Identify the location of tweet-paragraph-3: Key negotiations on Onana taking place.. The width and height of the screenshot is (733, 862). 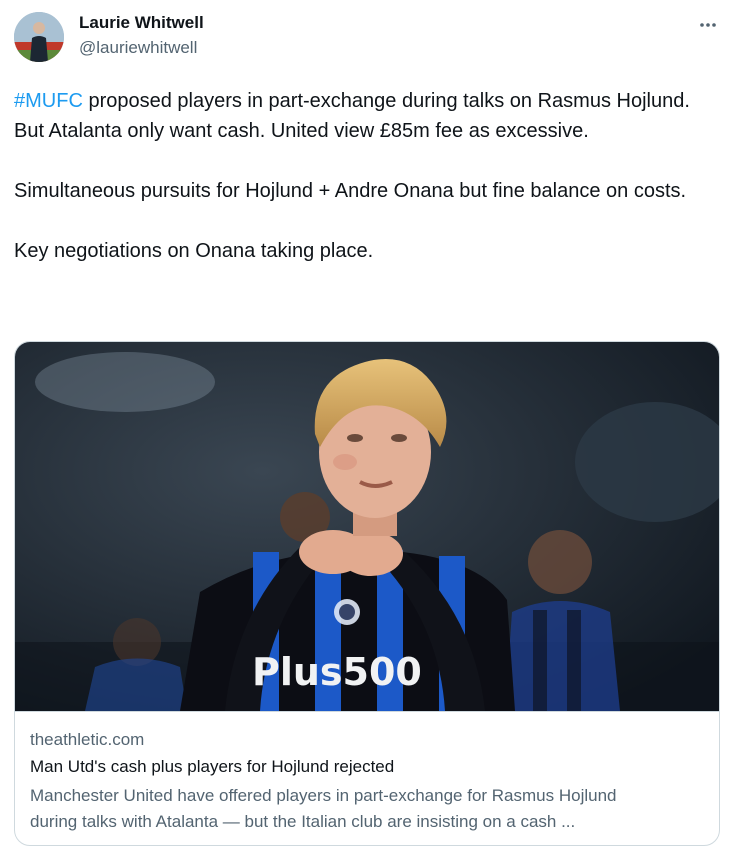
(194, 251).